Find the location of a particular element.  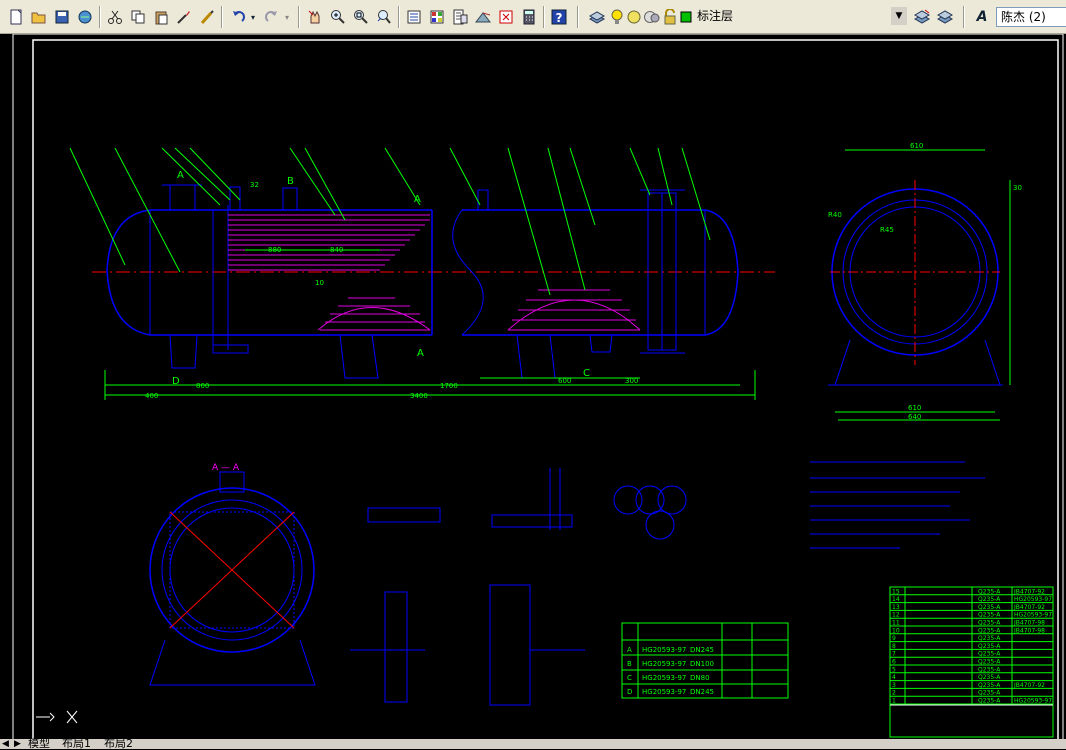

print-icon is located at coordinates (85, 17).